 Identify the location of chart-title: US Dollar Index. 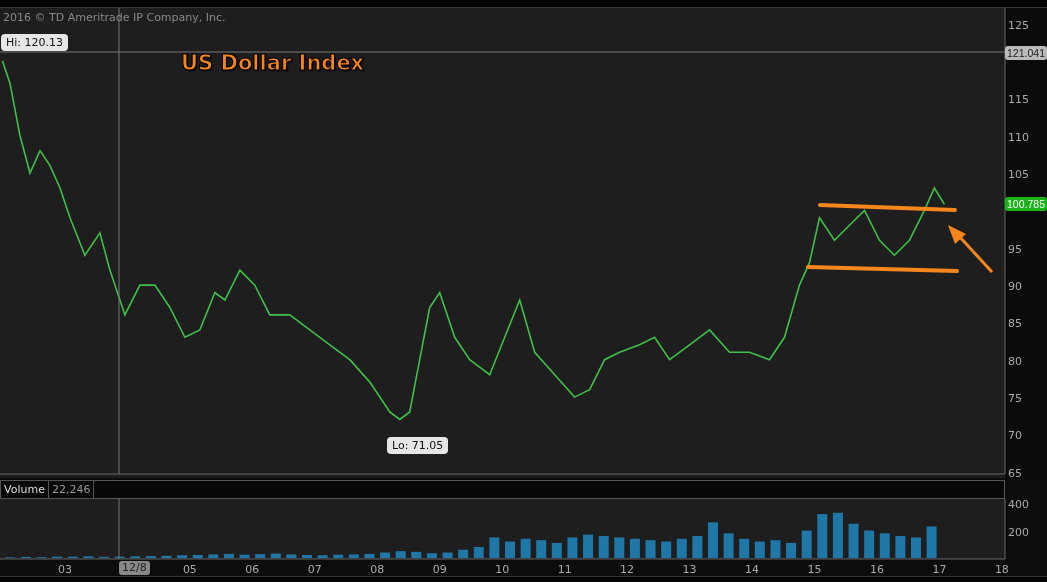
(273, 63).